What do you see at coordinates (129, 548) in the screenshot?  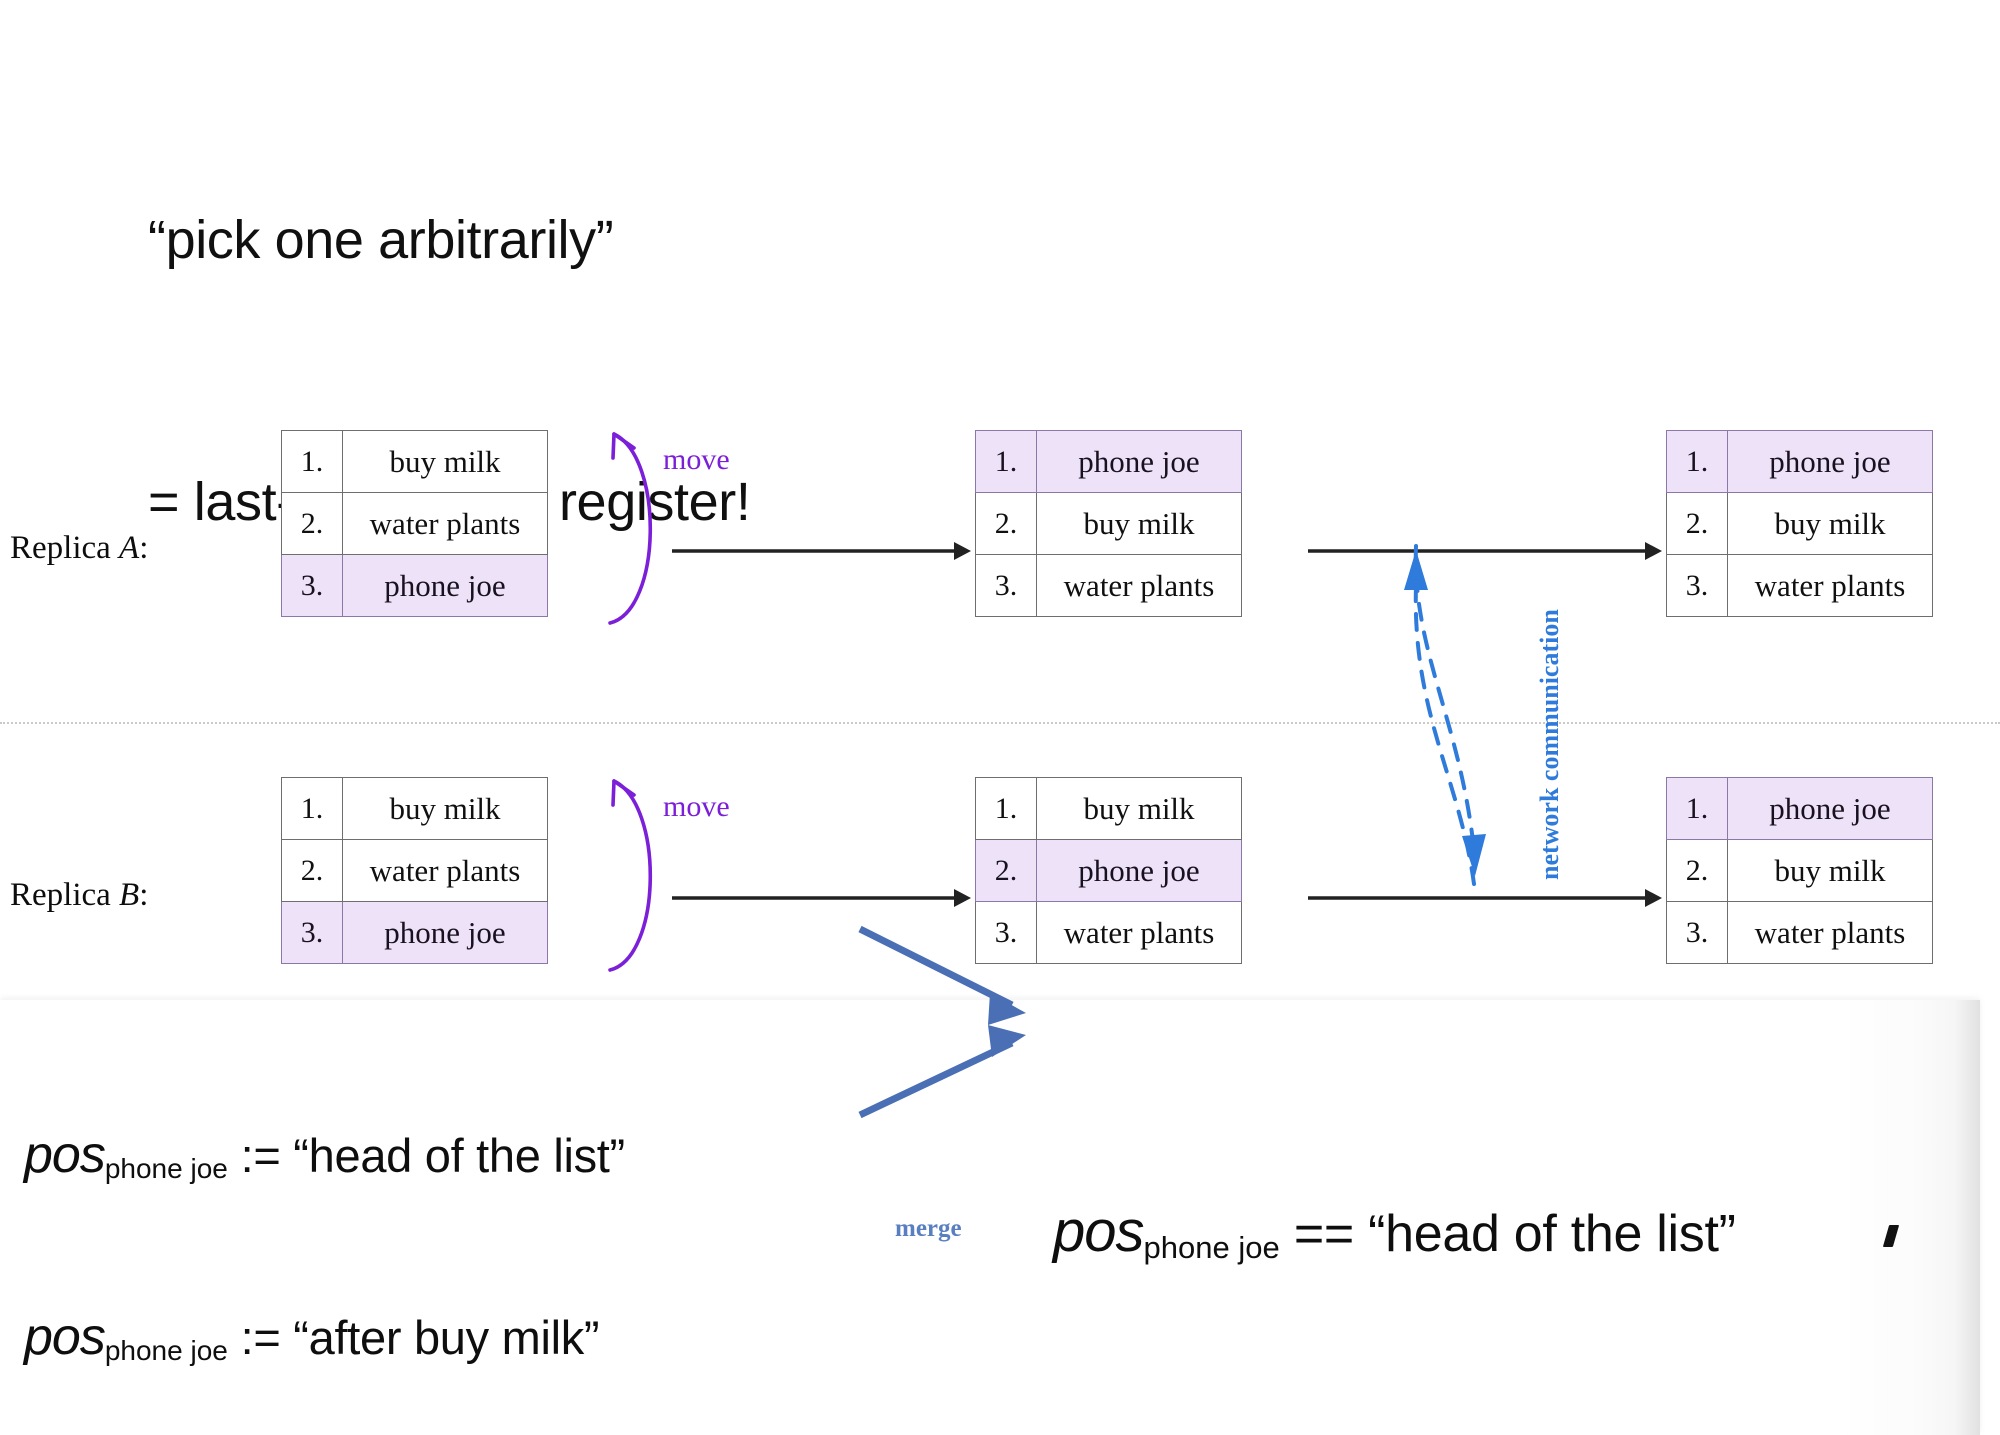 I see `replica-a-label-name: A` at bounding box center [129, 548].